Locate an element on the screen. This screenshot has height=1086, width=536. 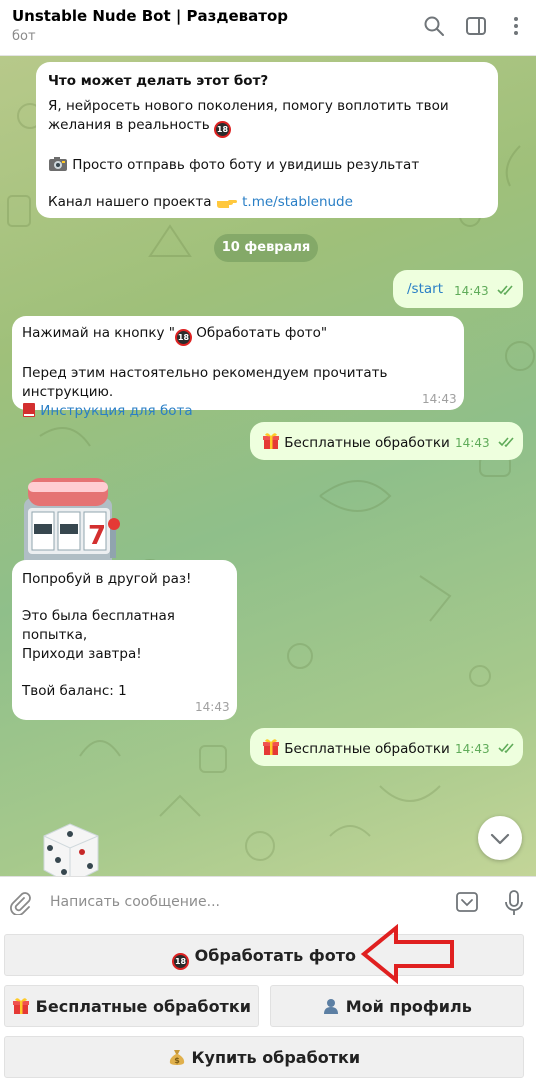
keyboard-toggle-icon is located at coordinates (467, 902).